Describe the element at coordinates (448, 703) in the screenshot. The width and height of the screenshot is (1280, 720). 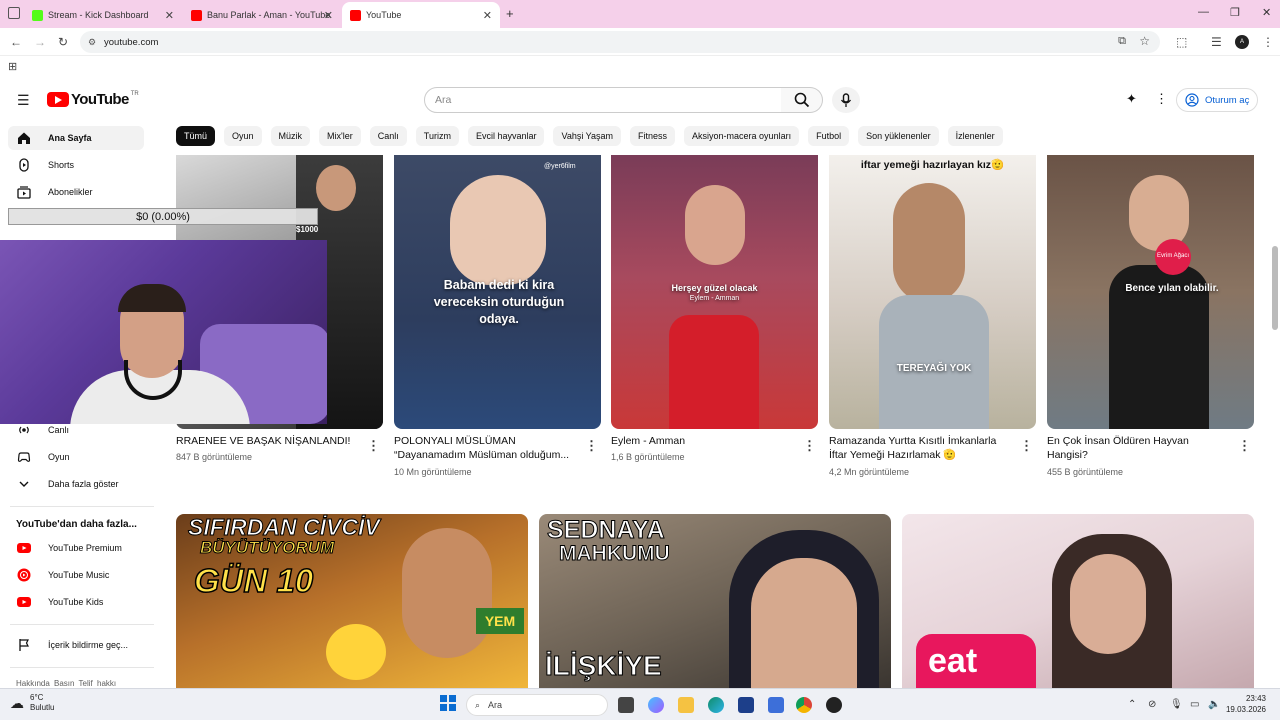
I see `windows-start-icon` at that location.